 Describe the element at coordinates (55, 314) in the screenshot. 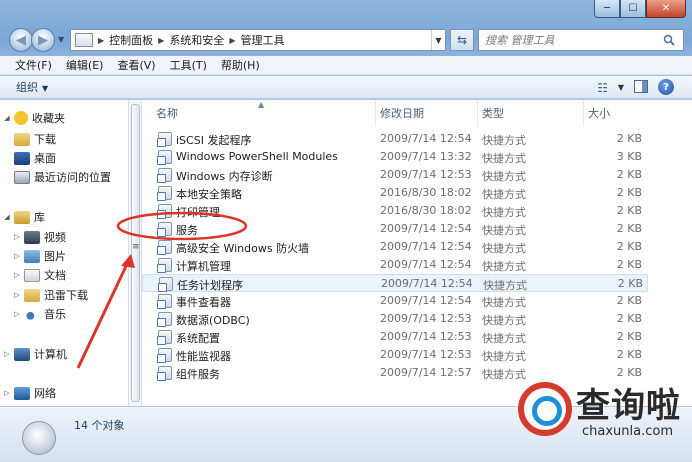

I see `tree-item-label: 音乐` at that location.